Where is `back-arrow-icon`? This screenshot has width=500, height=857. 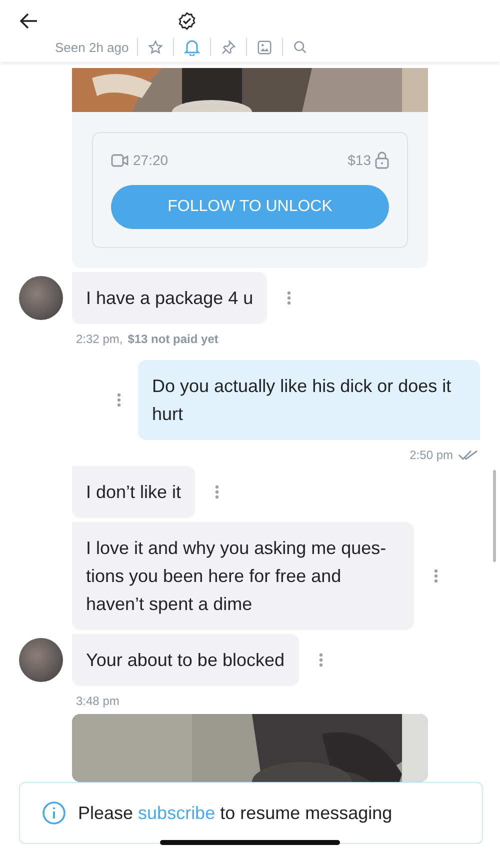 back-arrow-icon is located at coordinates (29, 21).